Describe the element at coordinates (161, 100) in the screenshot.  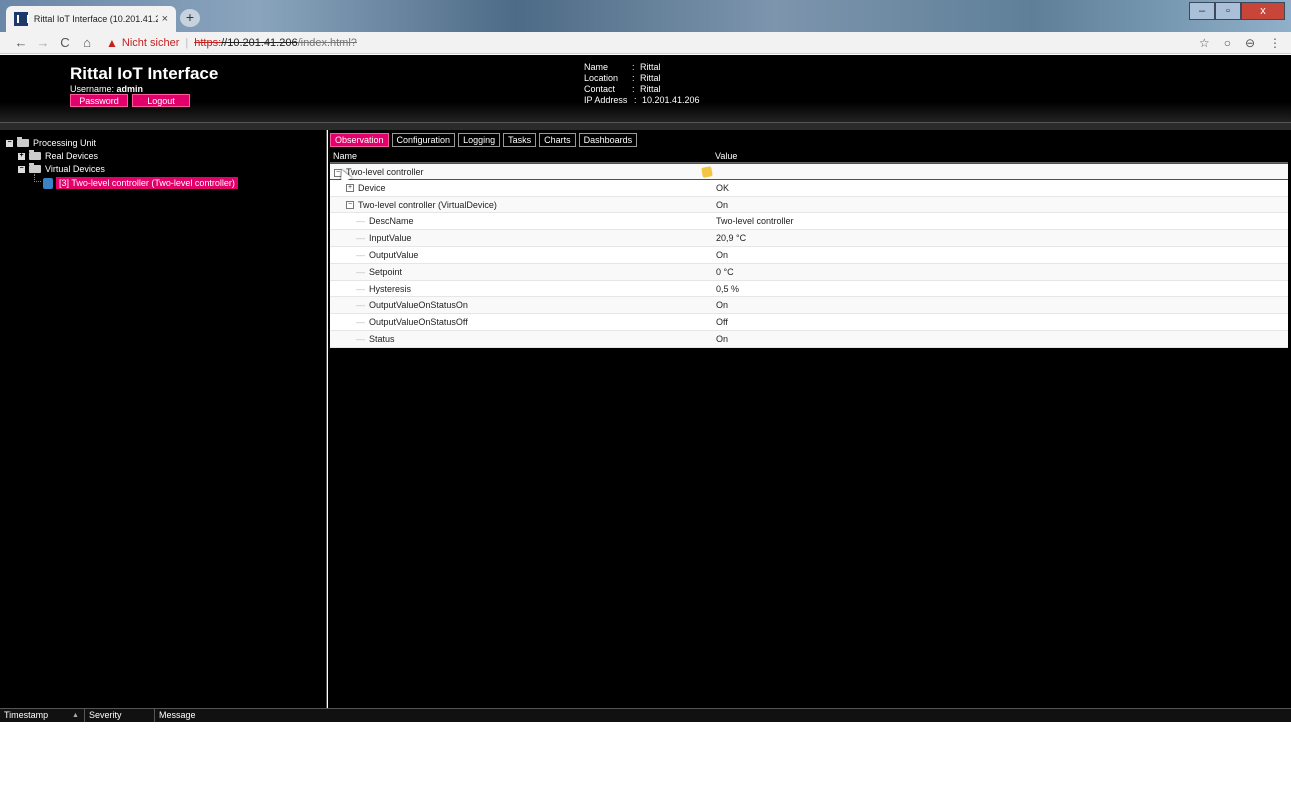
I see `logout-button: Logout` at that location.